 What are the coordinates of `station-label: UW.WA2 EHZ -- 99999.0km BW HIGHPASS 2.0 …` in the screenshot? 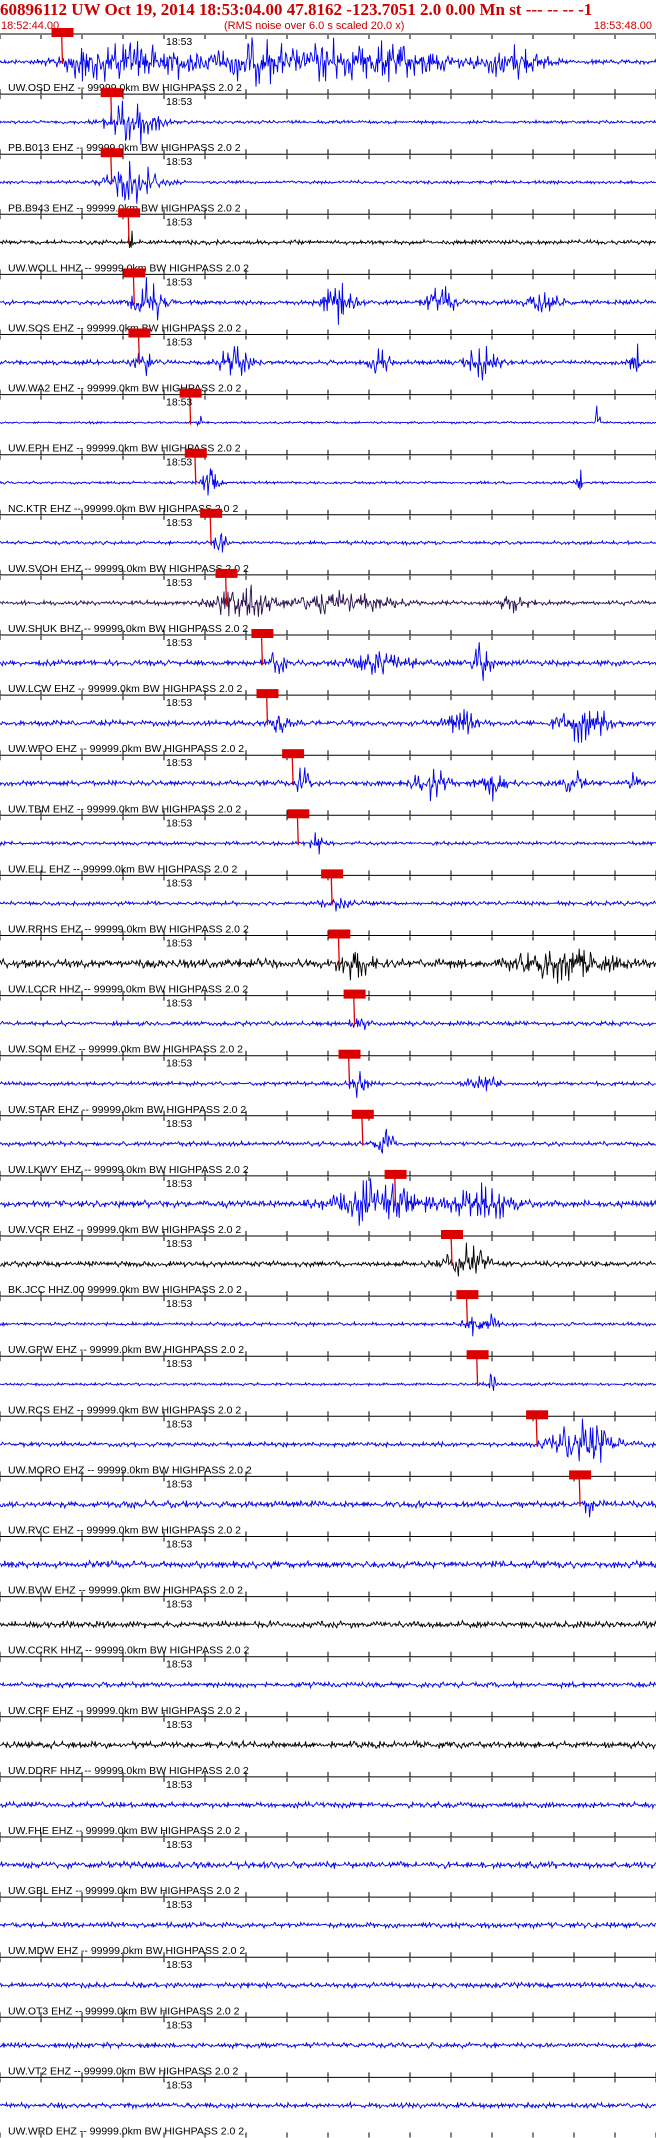 It's located at (125, 389).